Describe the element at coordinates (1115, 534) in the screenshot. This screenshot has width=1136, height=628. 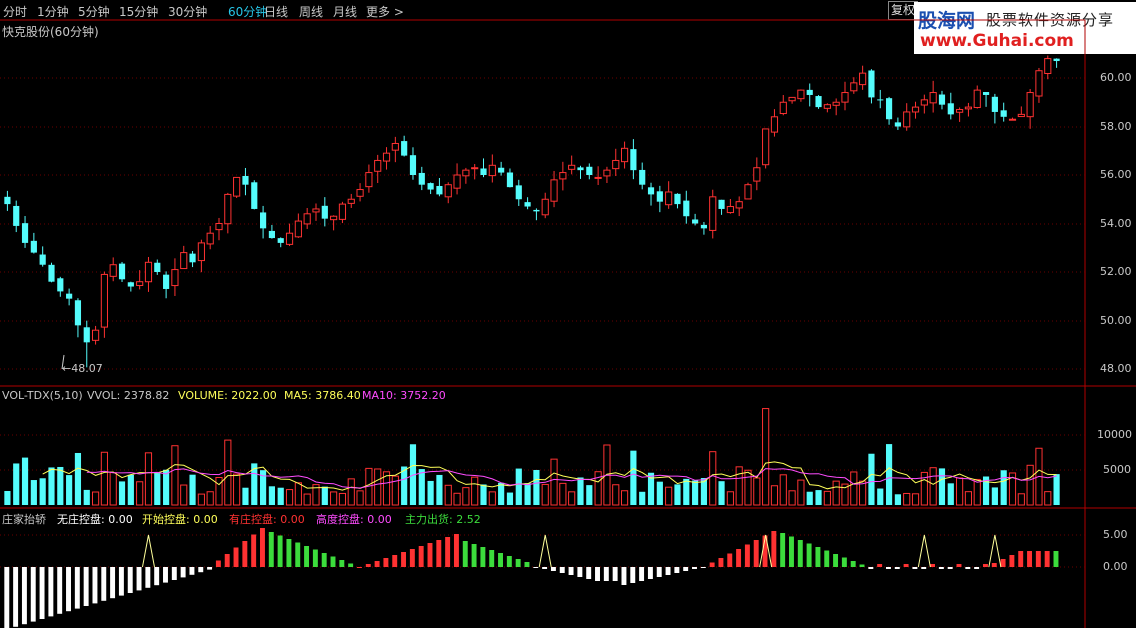
I see `indicator-axis-label: 5.00` at that location.